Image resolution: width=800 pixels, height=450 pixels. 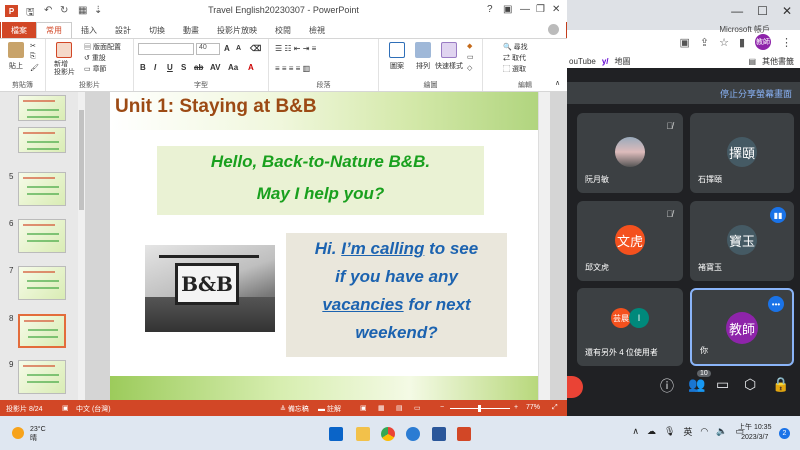 I want to click on new-slide-icon, so click(x=64, y=50).